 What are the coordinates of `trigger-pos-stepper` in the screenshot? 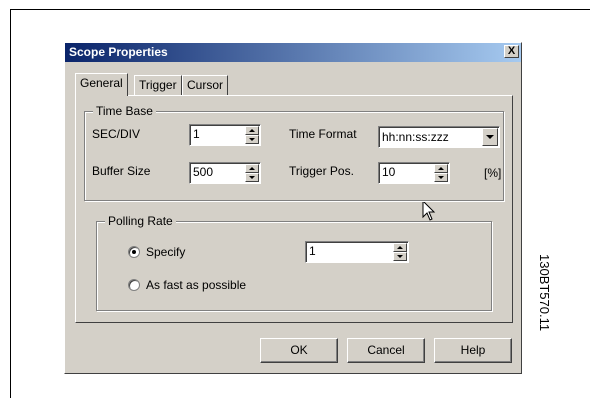 It's located at (414, 173).